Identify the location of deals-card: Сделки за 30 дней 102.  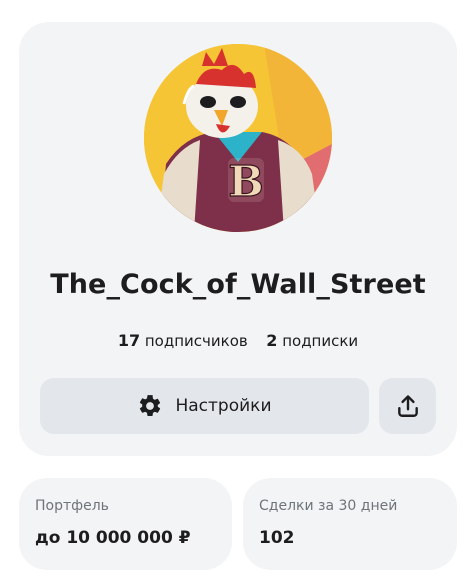
(350, 524).